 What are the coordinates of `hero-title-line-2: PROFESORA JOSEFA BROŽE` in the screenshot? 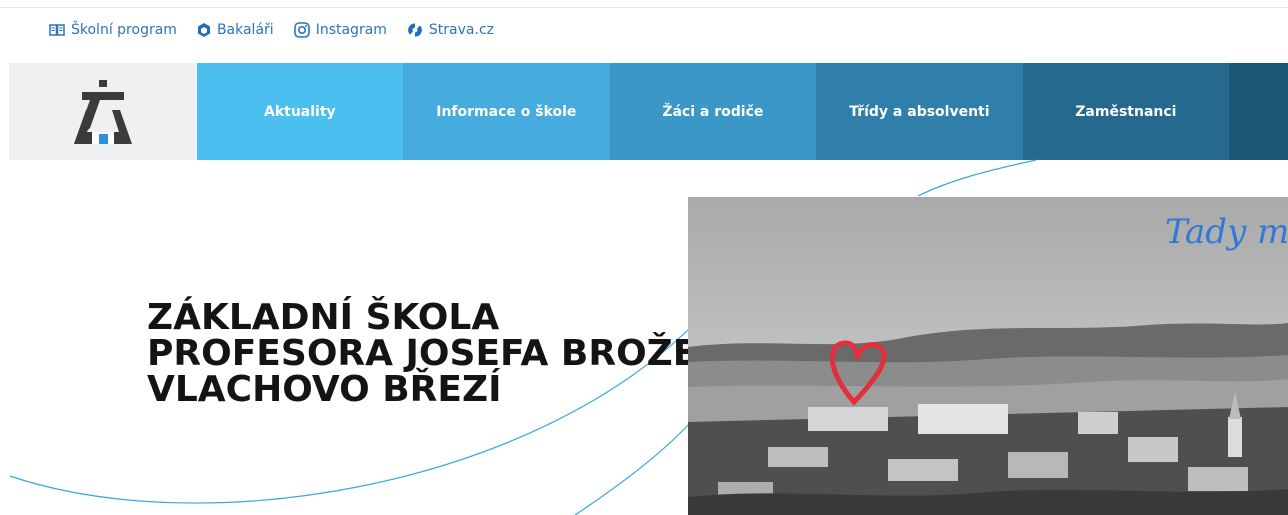 It's located at (422, 353).